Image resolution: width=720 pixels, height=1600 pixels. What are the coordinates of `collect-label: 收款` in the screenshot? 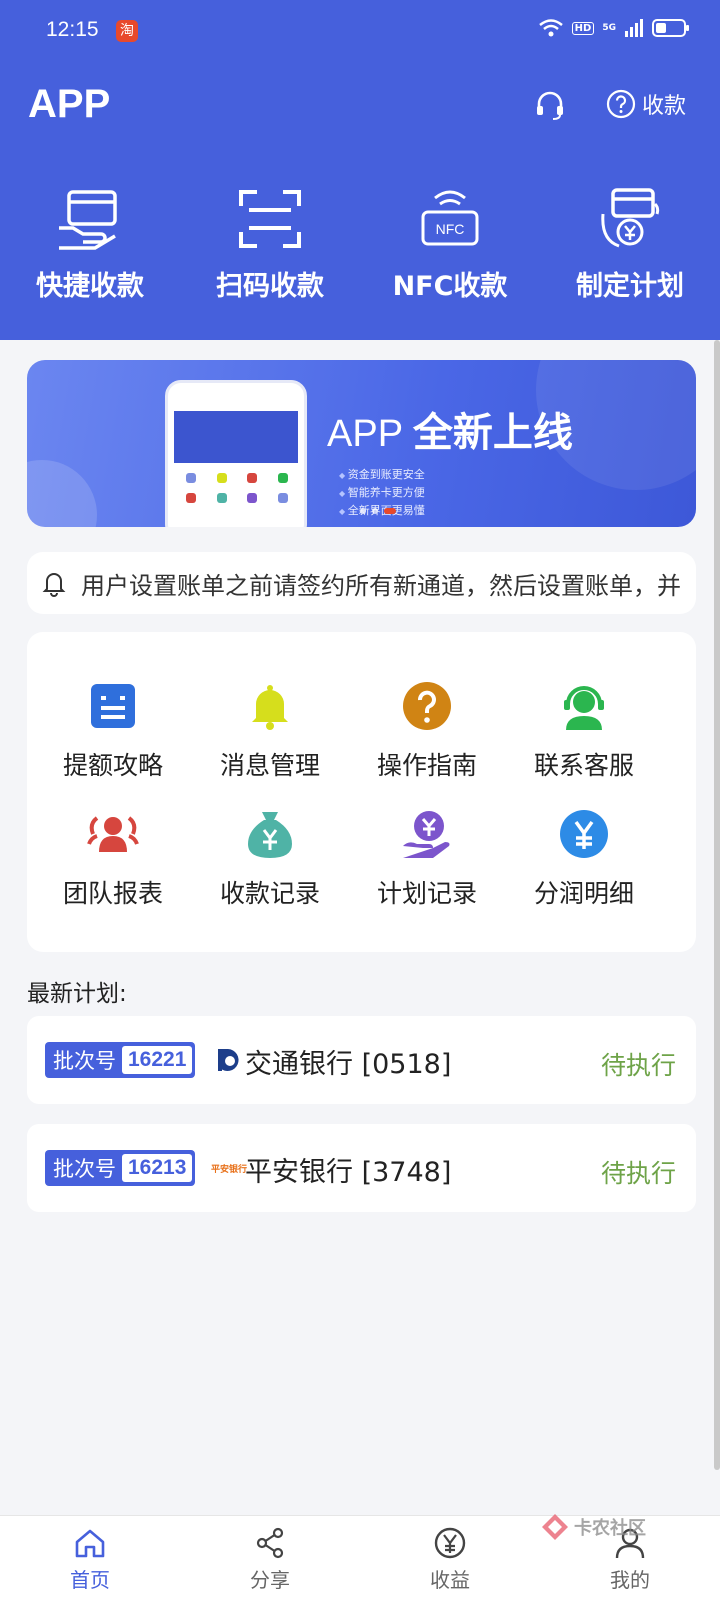 It's located at (663, 106).